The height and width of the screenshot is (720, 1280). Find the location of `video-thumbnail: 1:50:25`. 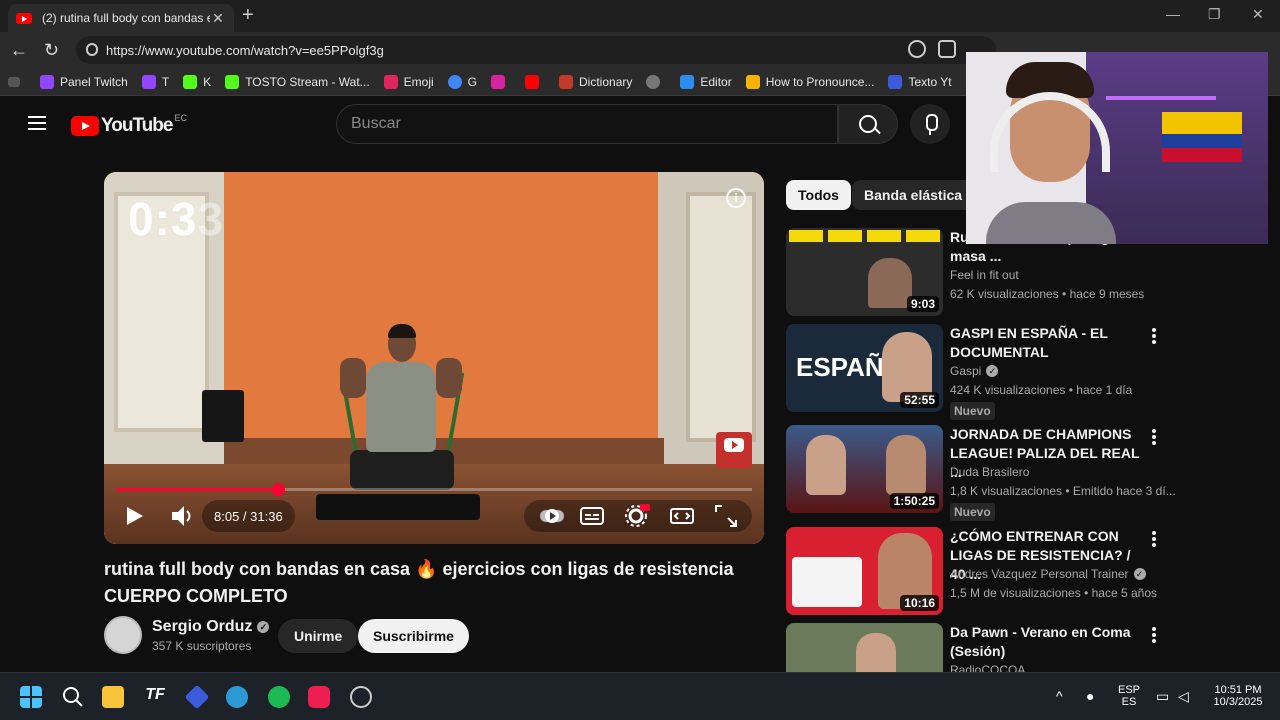

video-thumbnail: 1:50:25 is located at coordinates (864, 469).